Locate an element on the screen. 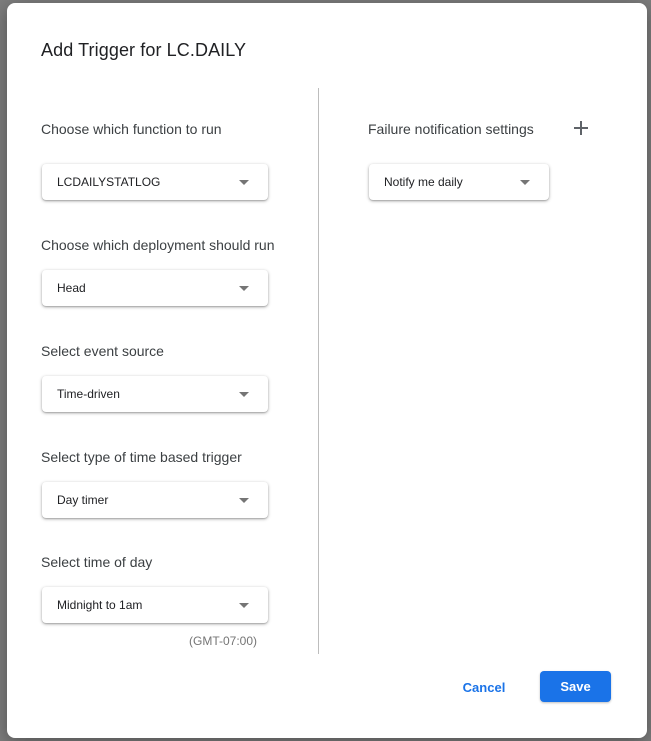  cancel-button: Cancel is located at coordinates (484, 688).